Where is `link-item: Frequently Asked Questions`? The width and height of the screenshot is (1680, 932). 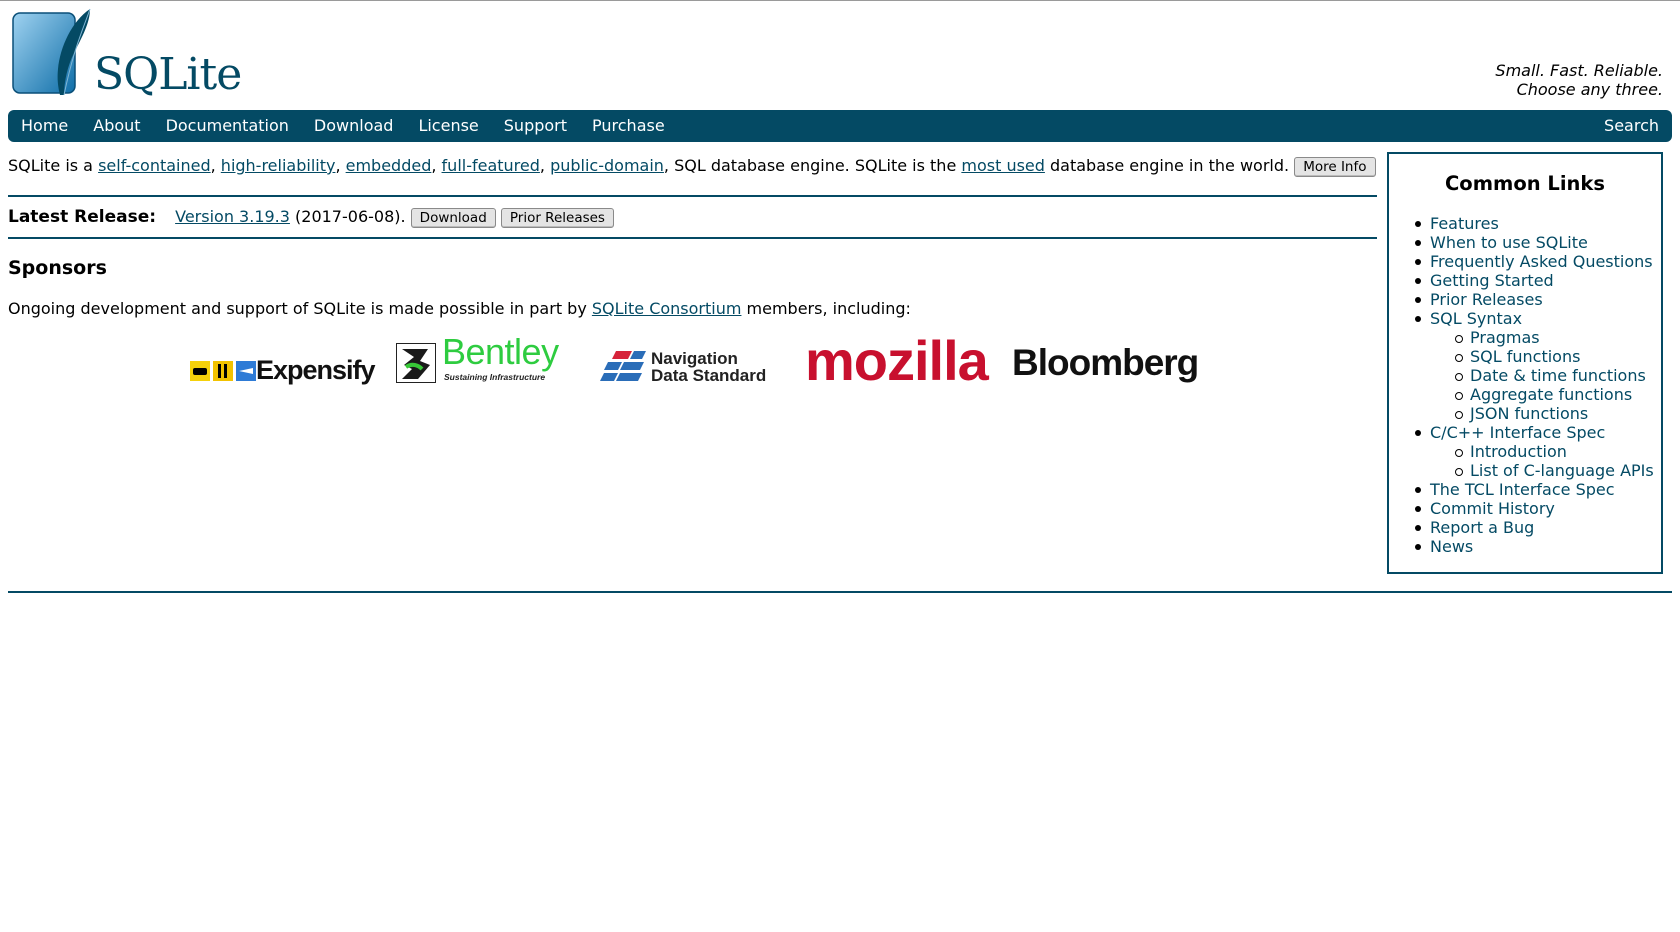 link-item: Frequently Asked Questions is located at coordinates (1534, 261).